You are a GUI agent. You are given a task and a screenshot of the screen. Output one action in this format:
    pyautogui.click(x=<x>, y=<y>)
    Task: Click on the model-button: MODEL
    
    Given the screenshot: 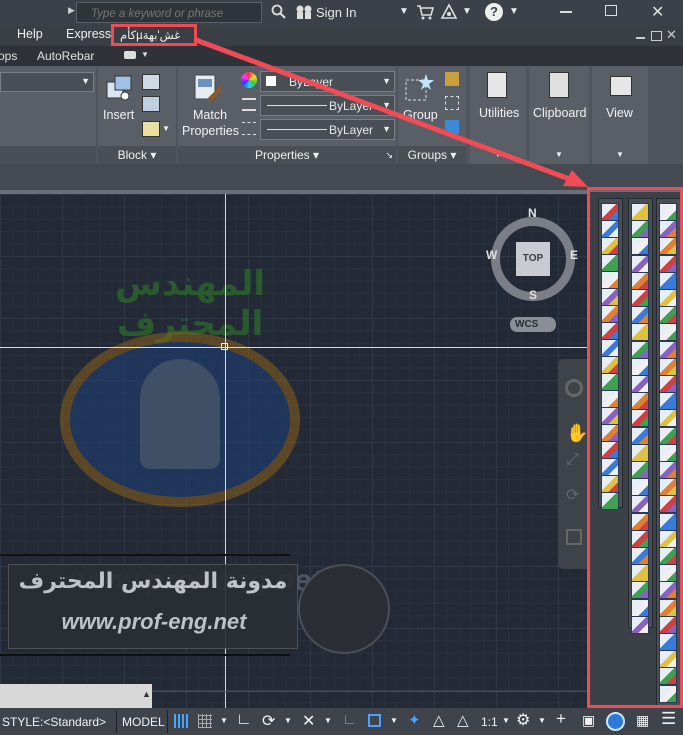 What is the action you would take?
    pyautogui.click(x=143, y=722)
    